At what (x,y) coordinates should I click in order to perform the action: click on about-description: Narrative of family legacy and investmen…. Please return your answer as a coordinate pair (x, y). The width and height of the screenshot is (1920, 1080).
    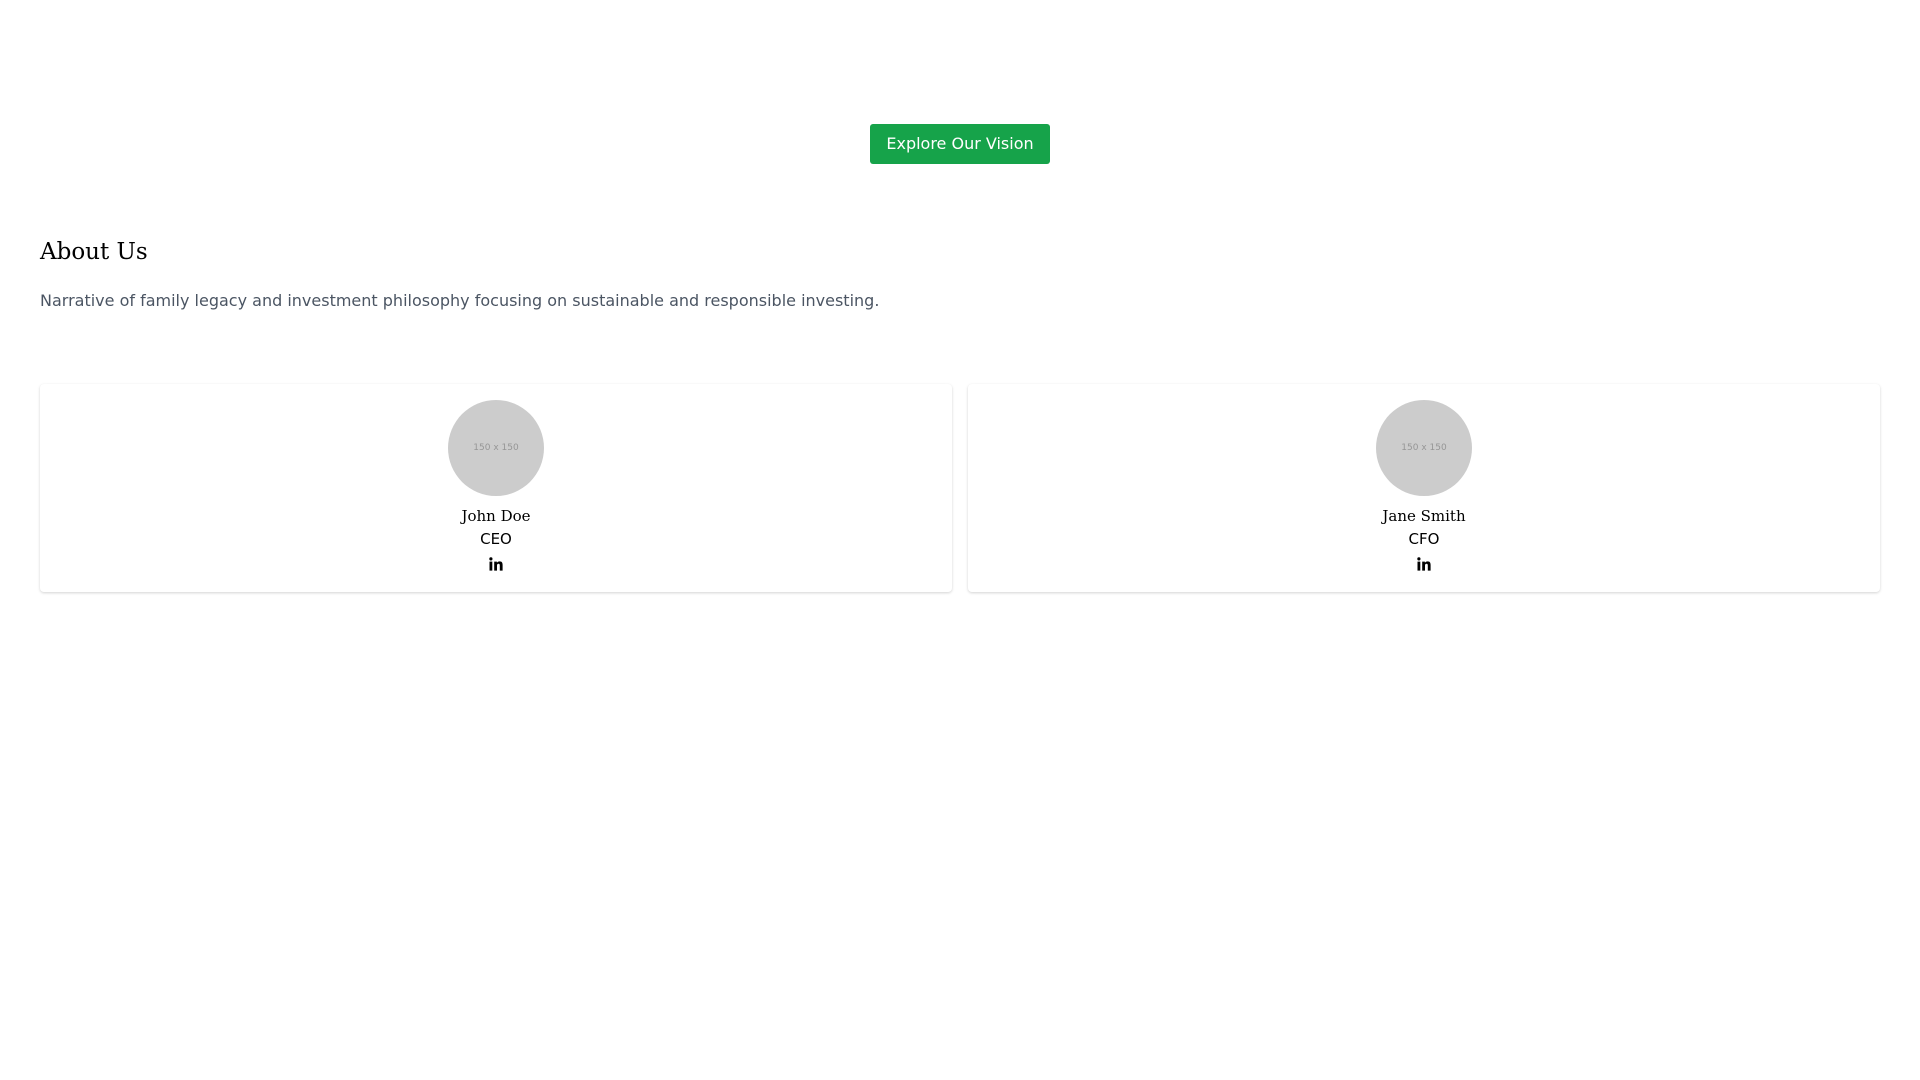
    Looking at the image, I should click on (460, 300).